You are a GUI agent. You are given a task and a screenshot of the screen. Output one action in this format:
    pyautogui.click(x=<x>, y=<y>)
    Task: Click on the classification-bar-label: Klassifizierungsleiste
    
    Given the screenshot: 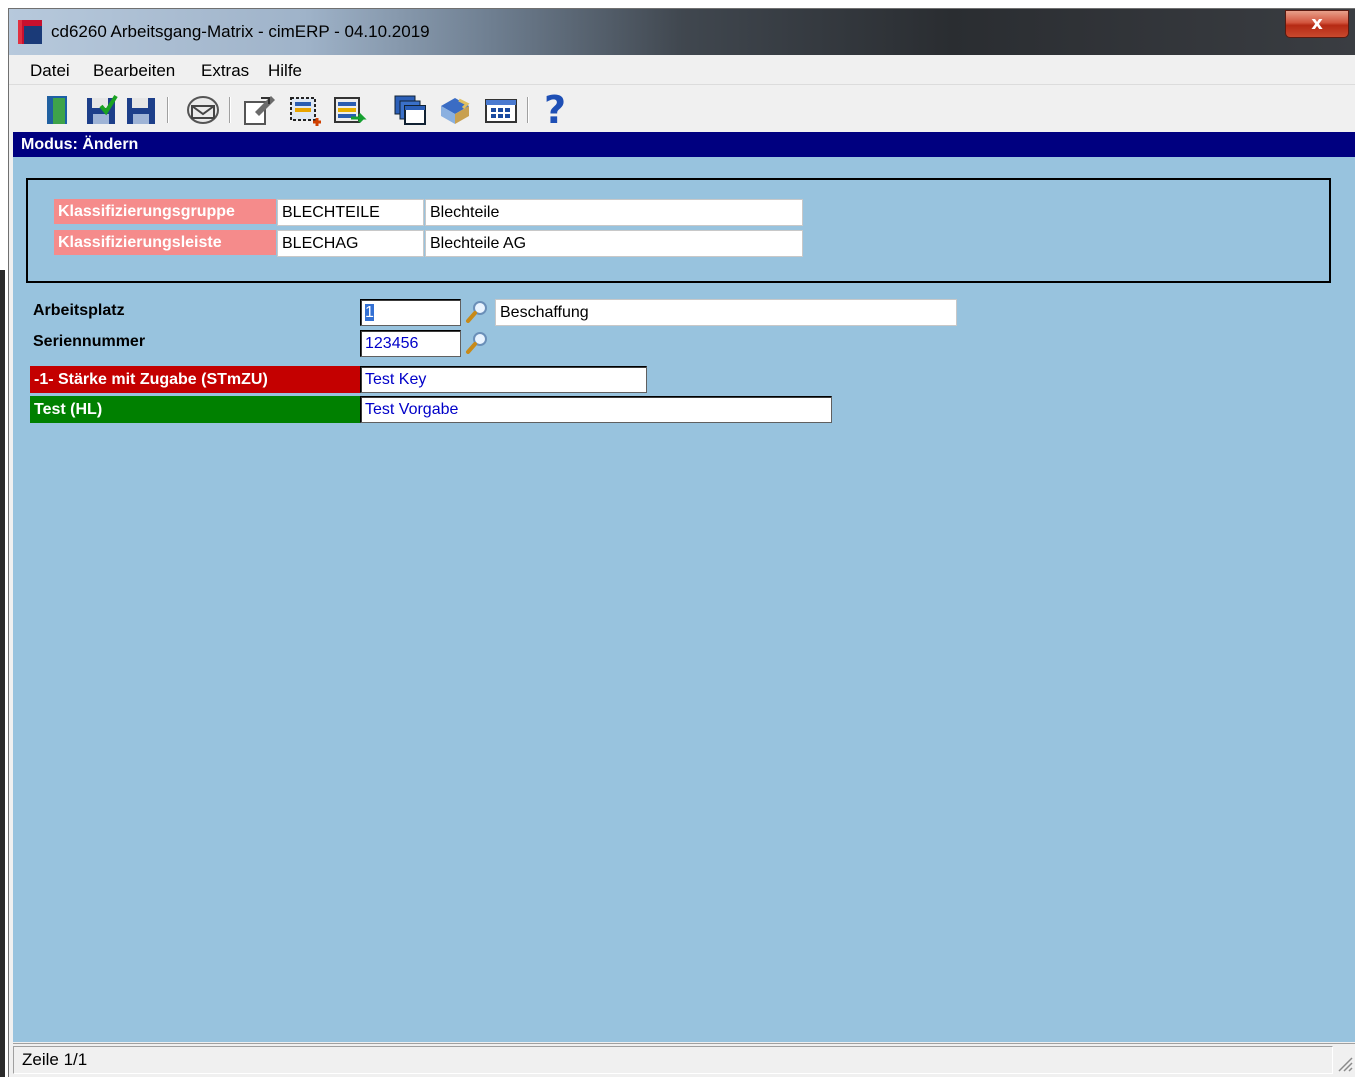 What is the action you would take?
    pyautogui.click(x=165, y=242)
    